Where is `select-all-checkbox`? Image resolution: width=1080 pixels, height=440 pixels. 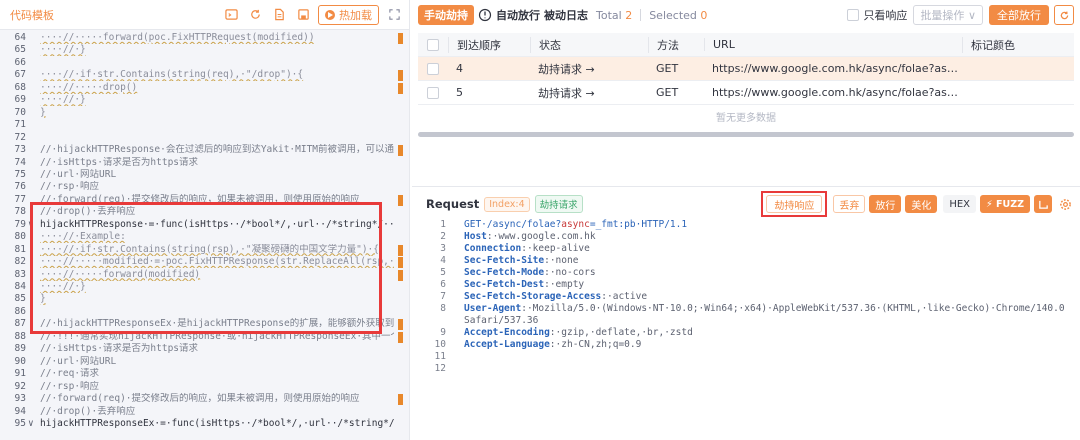
select-all-checkbox is located at coordinates (433, 44).